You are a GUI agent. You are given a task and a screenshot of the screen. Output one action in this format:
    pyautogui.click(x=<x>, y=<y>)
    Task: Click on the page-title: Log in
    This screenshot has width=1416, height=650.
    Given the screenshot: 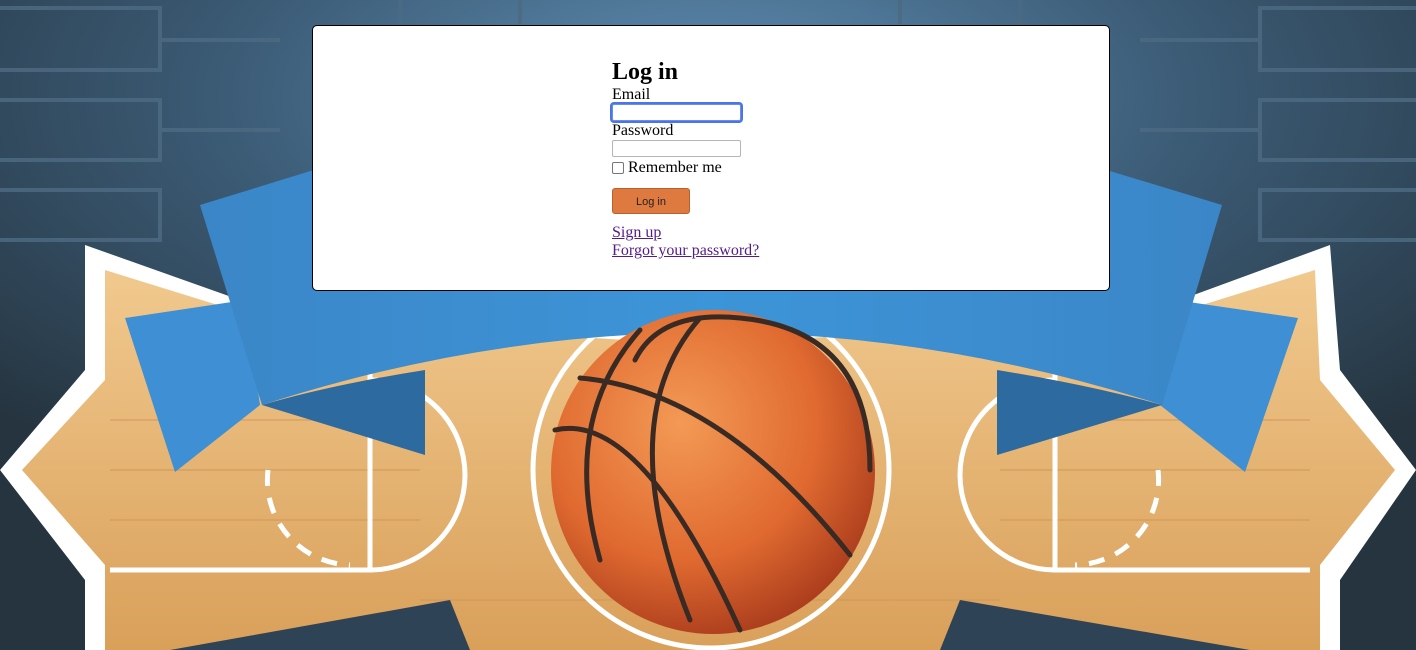 What is the action you would take?
    pyautogui.click(x=645, y=72)
    